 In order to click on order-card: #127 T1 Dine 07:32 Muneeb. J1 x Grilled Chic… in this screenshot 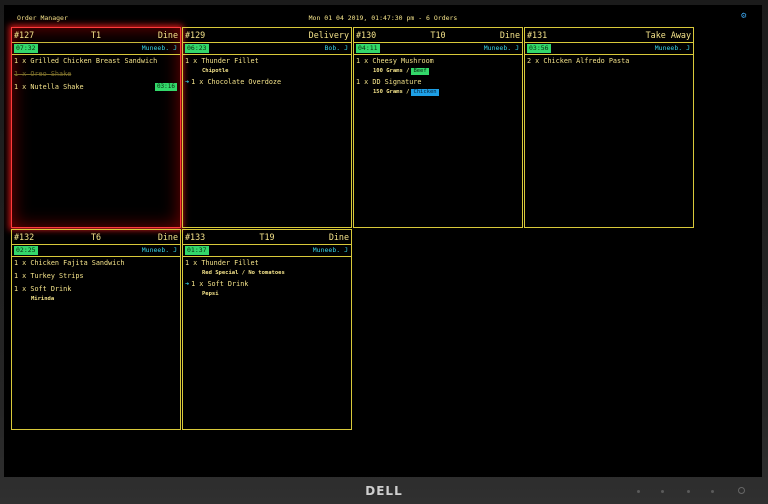, I will do `click(96, 127)`.